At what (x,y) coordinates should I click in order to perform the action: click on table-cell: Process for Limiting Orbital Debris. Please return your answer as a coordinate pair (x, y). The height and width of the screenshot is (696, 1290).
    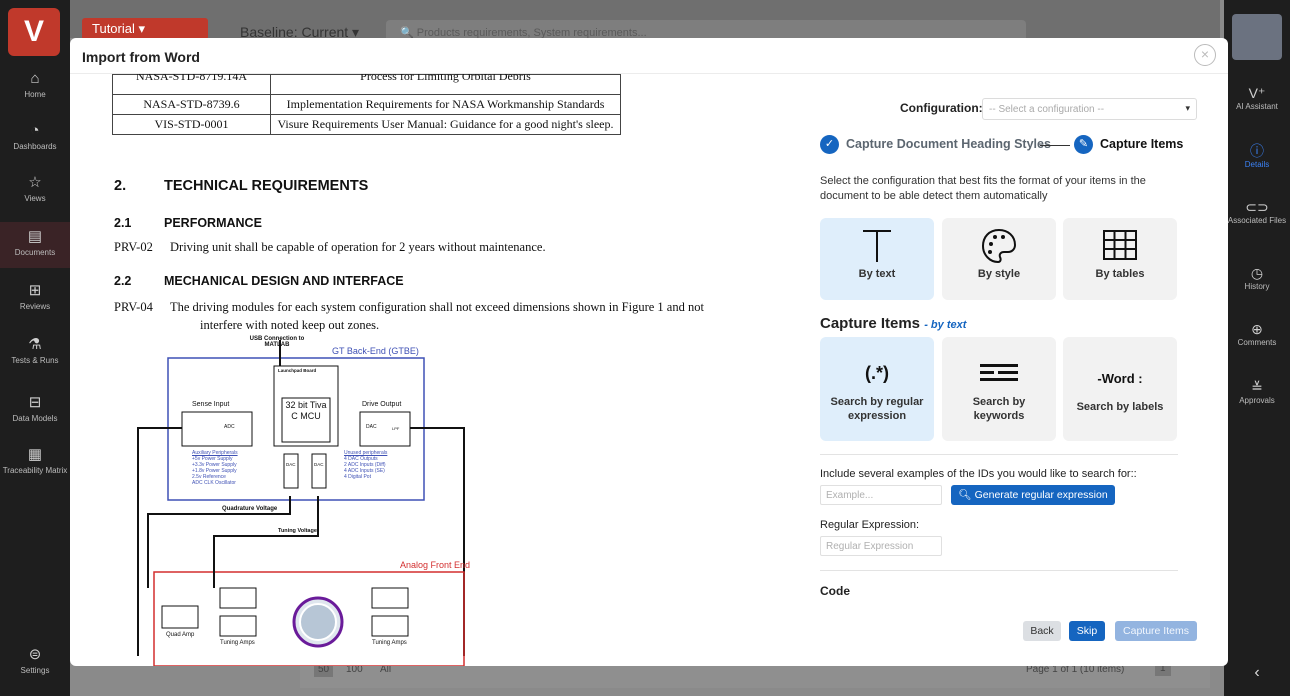
    Looking at the image, I should click on (445, 80).